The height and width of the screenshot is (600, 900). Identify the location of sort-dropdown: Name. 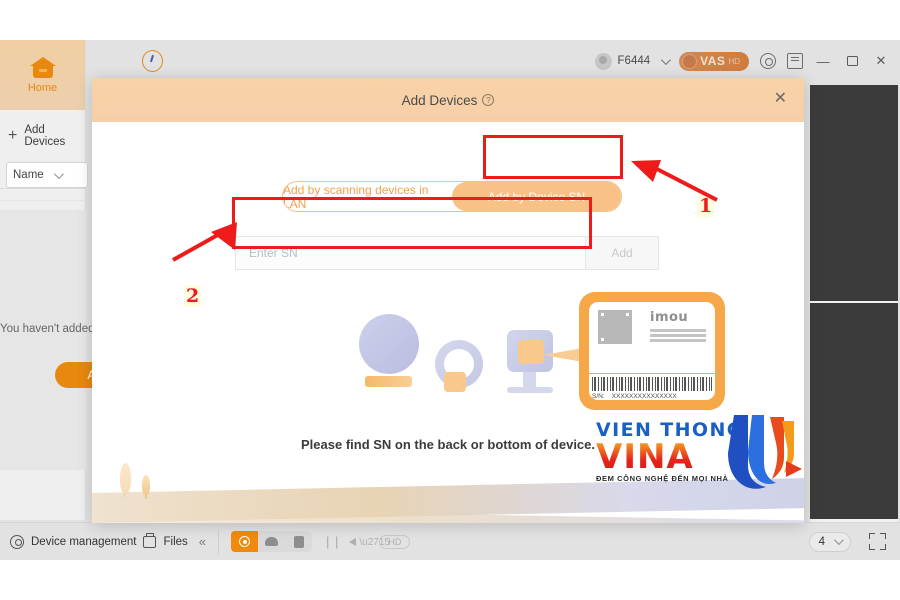
(47, 175).